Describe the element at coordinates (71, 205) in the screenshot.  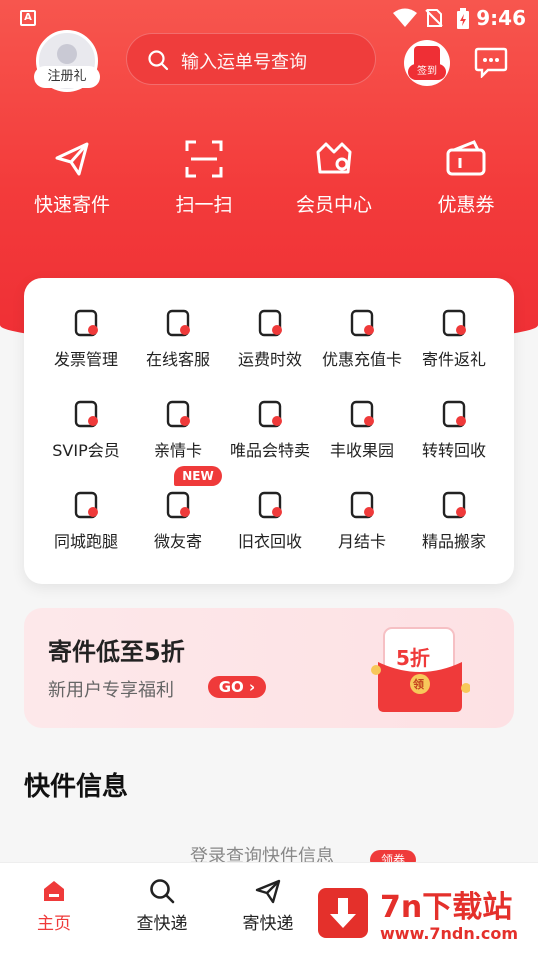
I see `quick-action-label: 快速寄件` at that location.